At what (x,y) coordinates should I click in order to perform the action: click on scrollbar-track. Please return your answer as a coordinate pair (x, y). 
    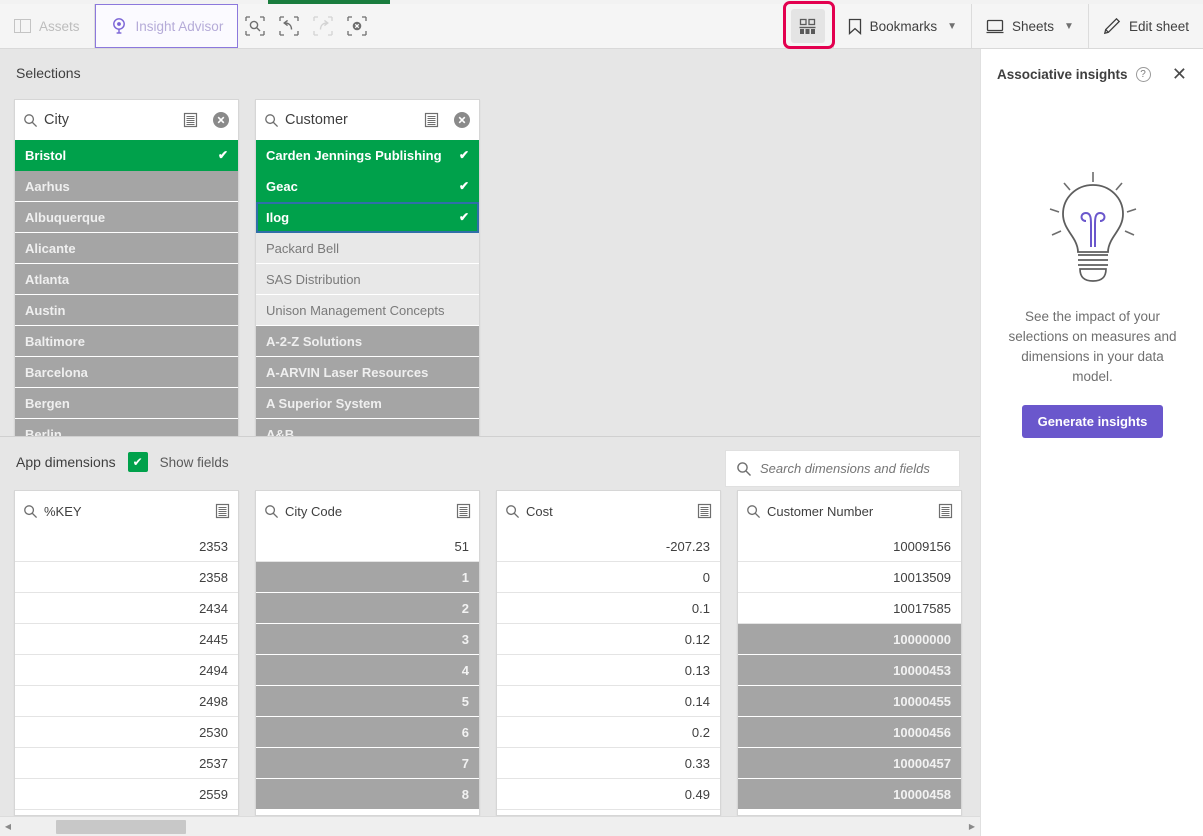
    Looking at the image, I should click on (490, 826).